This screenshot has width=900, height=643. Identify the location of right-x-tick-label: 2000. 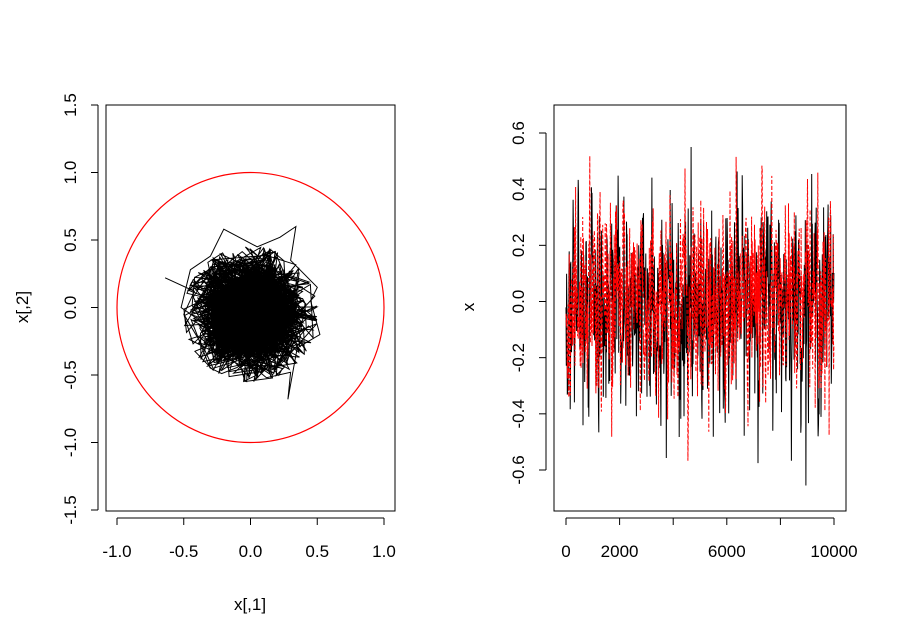
(620, 551).